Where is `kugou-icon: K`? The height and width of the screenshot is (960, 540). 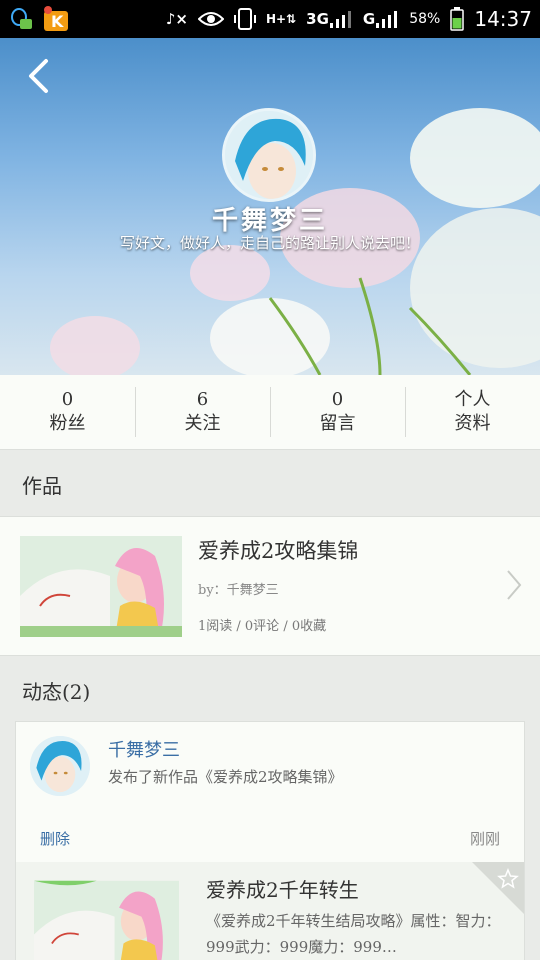 kugou-icon: K is located at coordinates (57, 19).